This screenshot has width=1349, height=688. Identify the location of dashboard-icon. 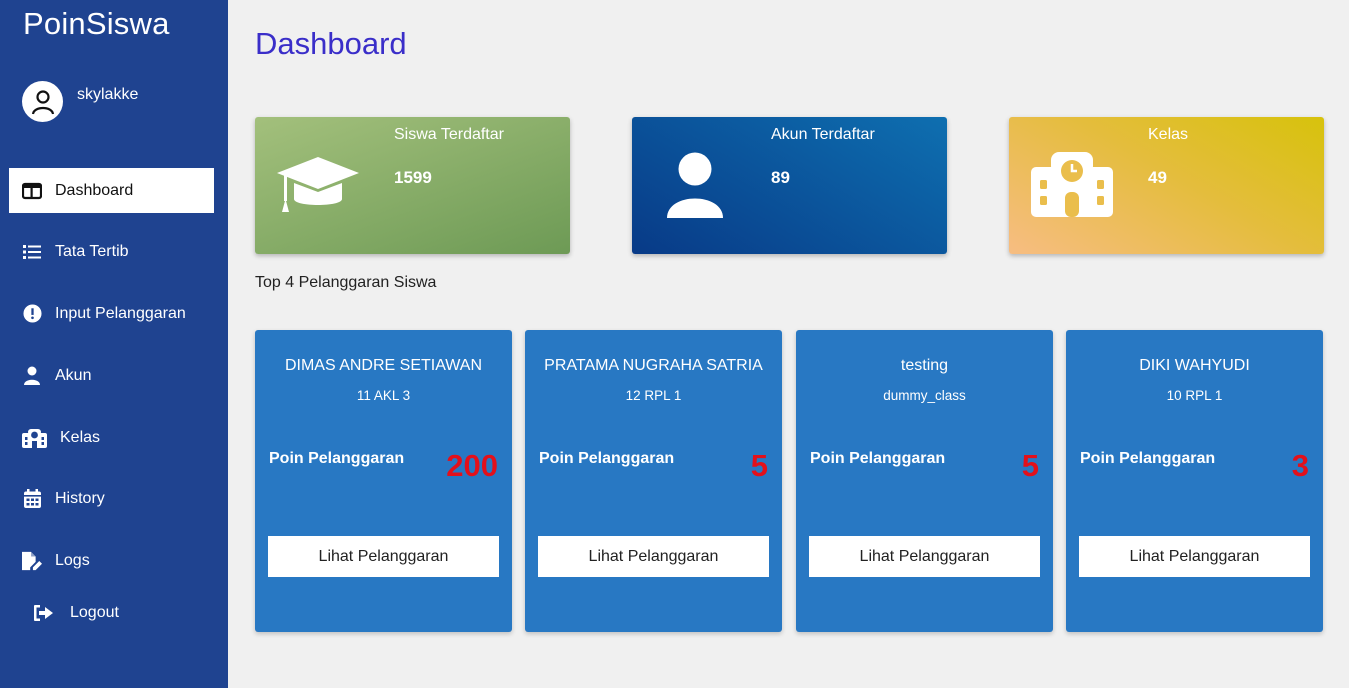
(32, 191).